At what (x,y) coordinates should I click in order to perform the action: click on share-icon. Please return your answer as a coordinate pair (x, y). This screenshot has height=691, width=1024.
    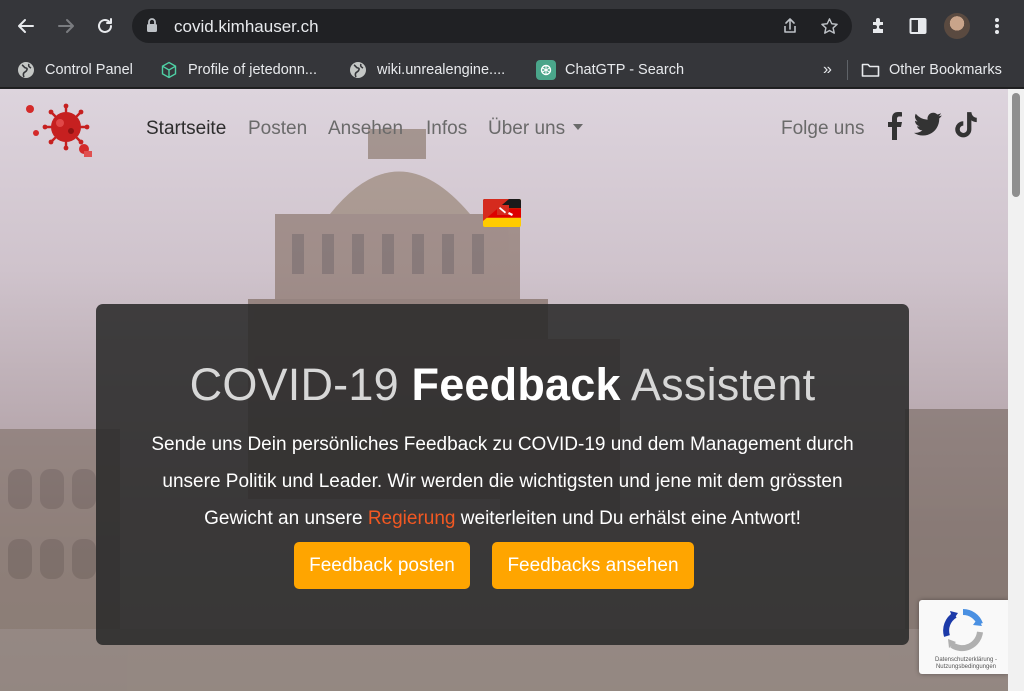
    Looking at the image, I should click on (790, 26).